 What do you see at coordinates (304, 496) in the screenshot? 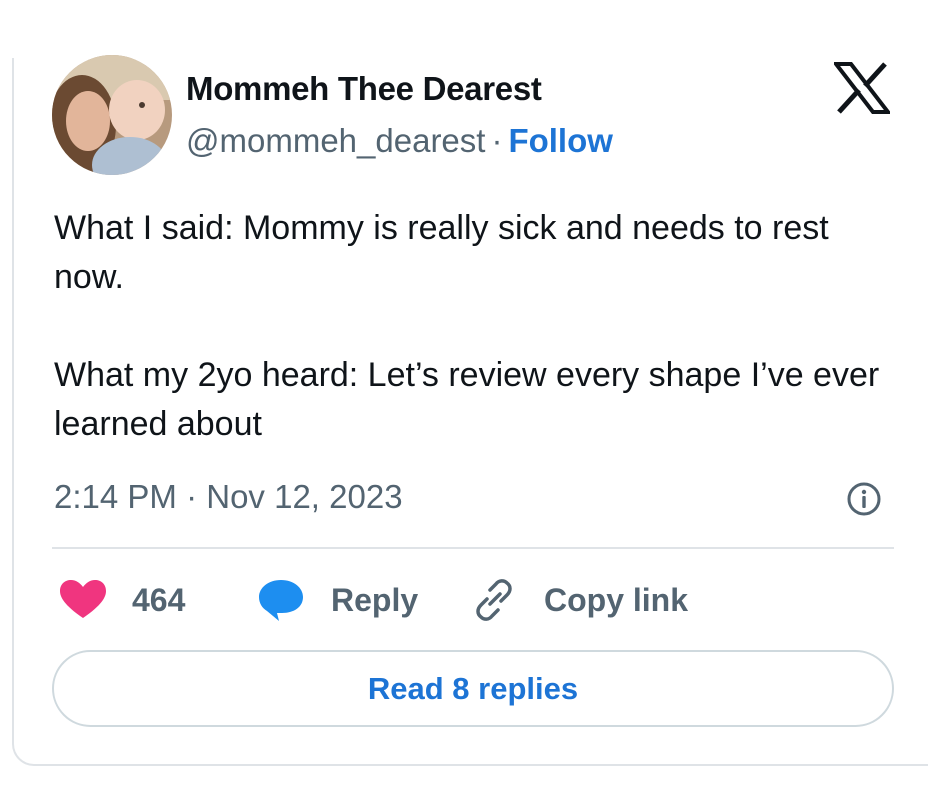
I see `tweet-date: Nov 12, 2023` at bounding box center [304, 496].